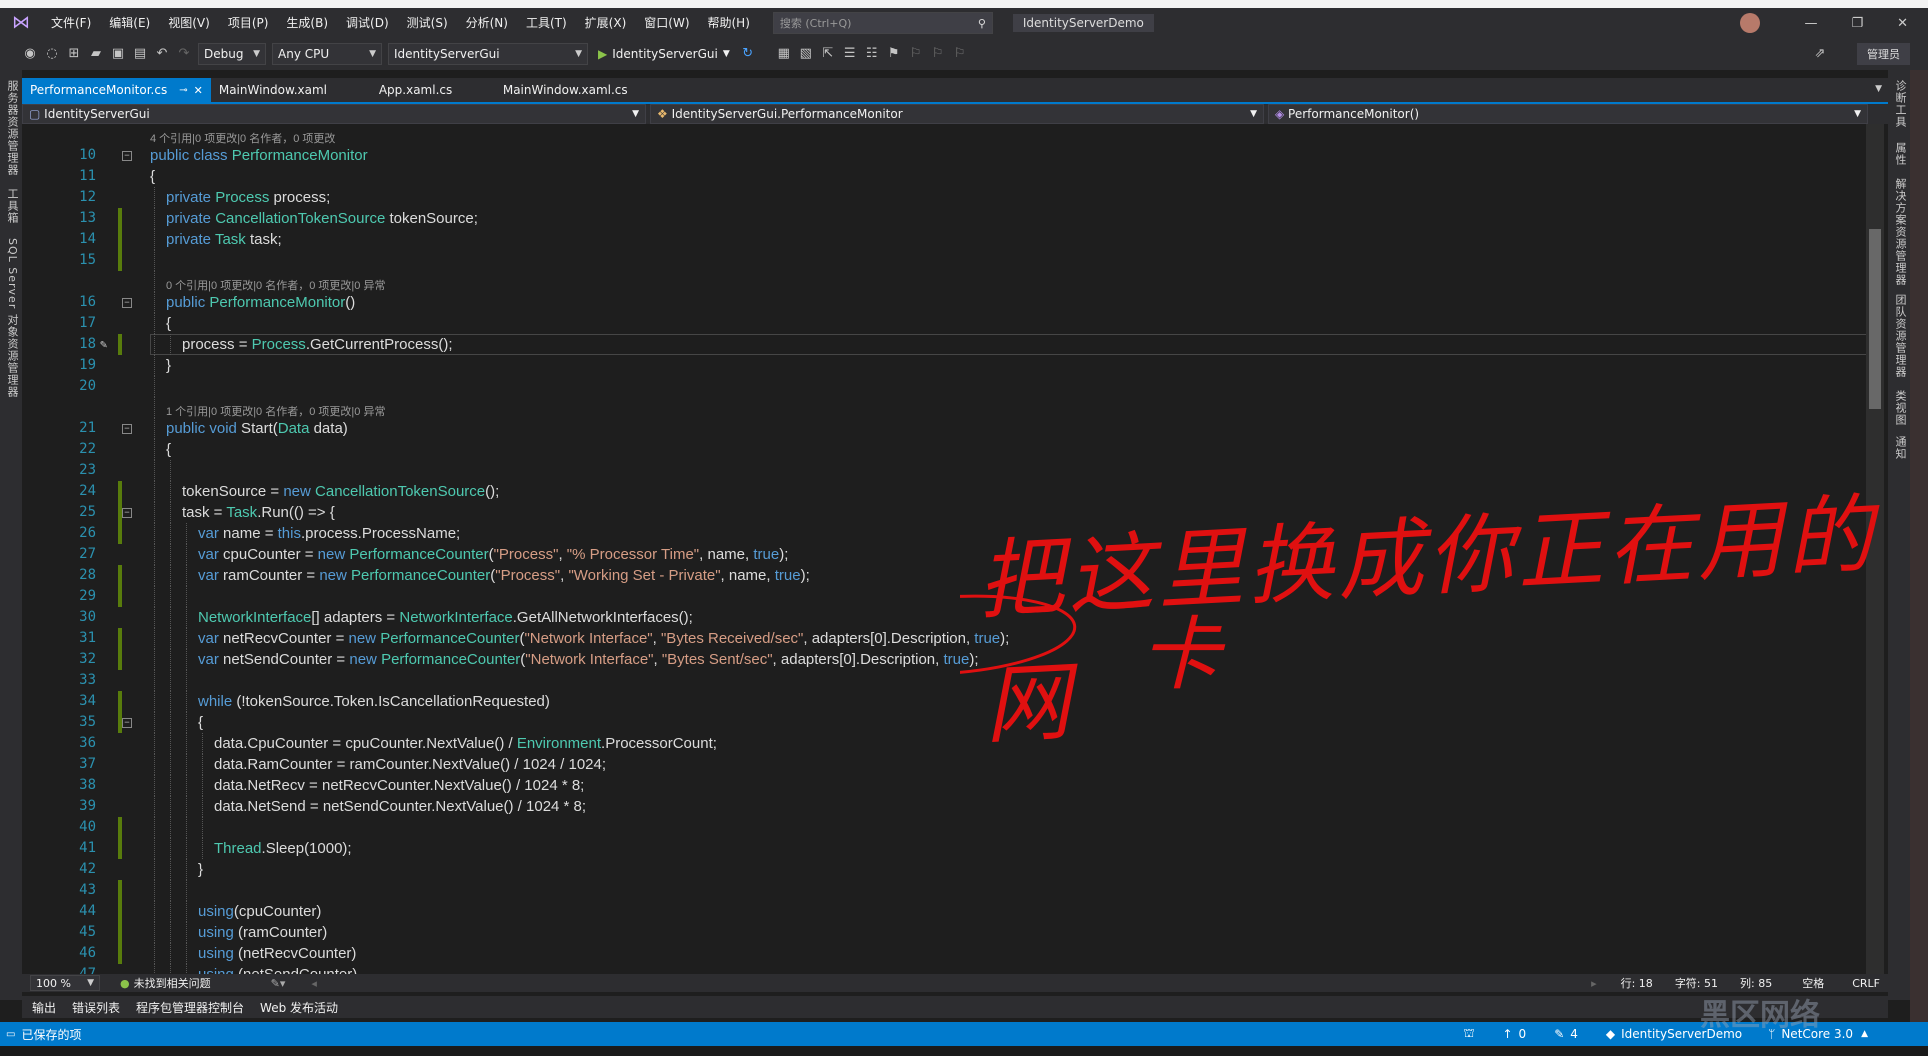 The image size is (1928, 1056). I want to click on bookmark-icon: ⚑, so click(894, 54).